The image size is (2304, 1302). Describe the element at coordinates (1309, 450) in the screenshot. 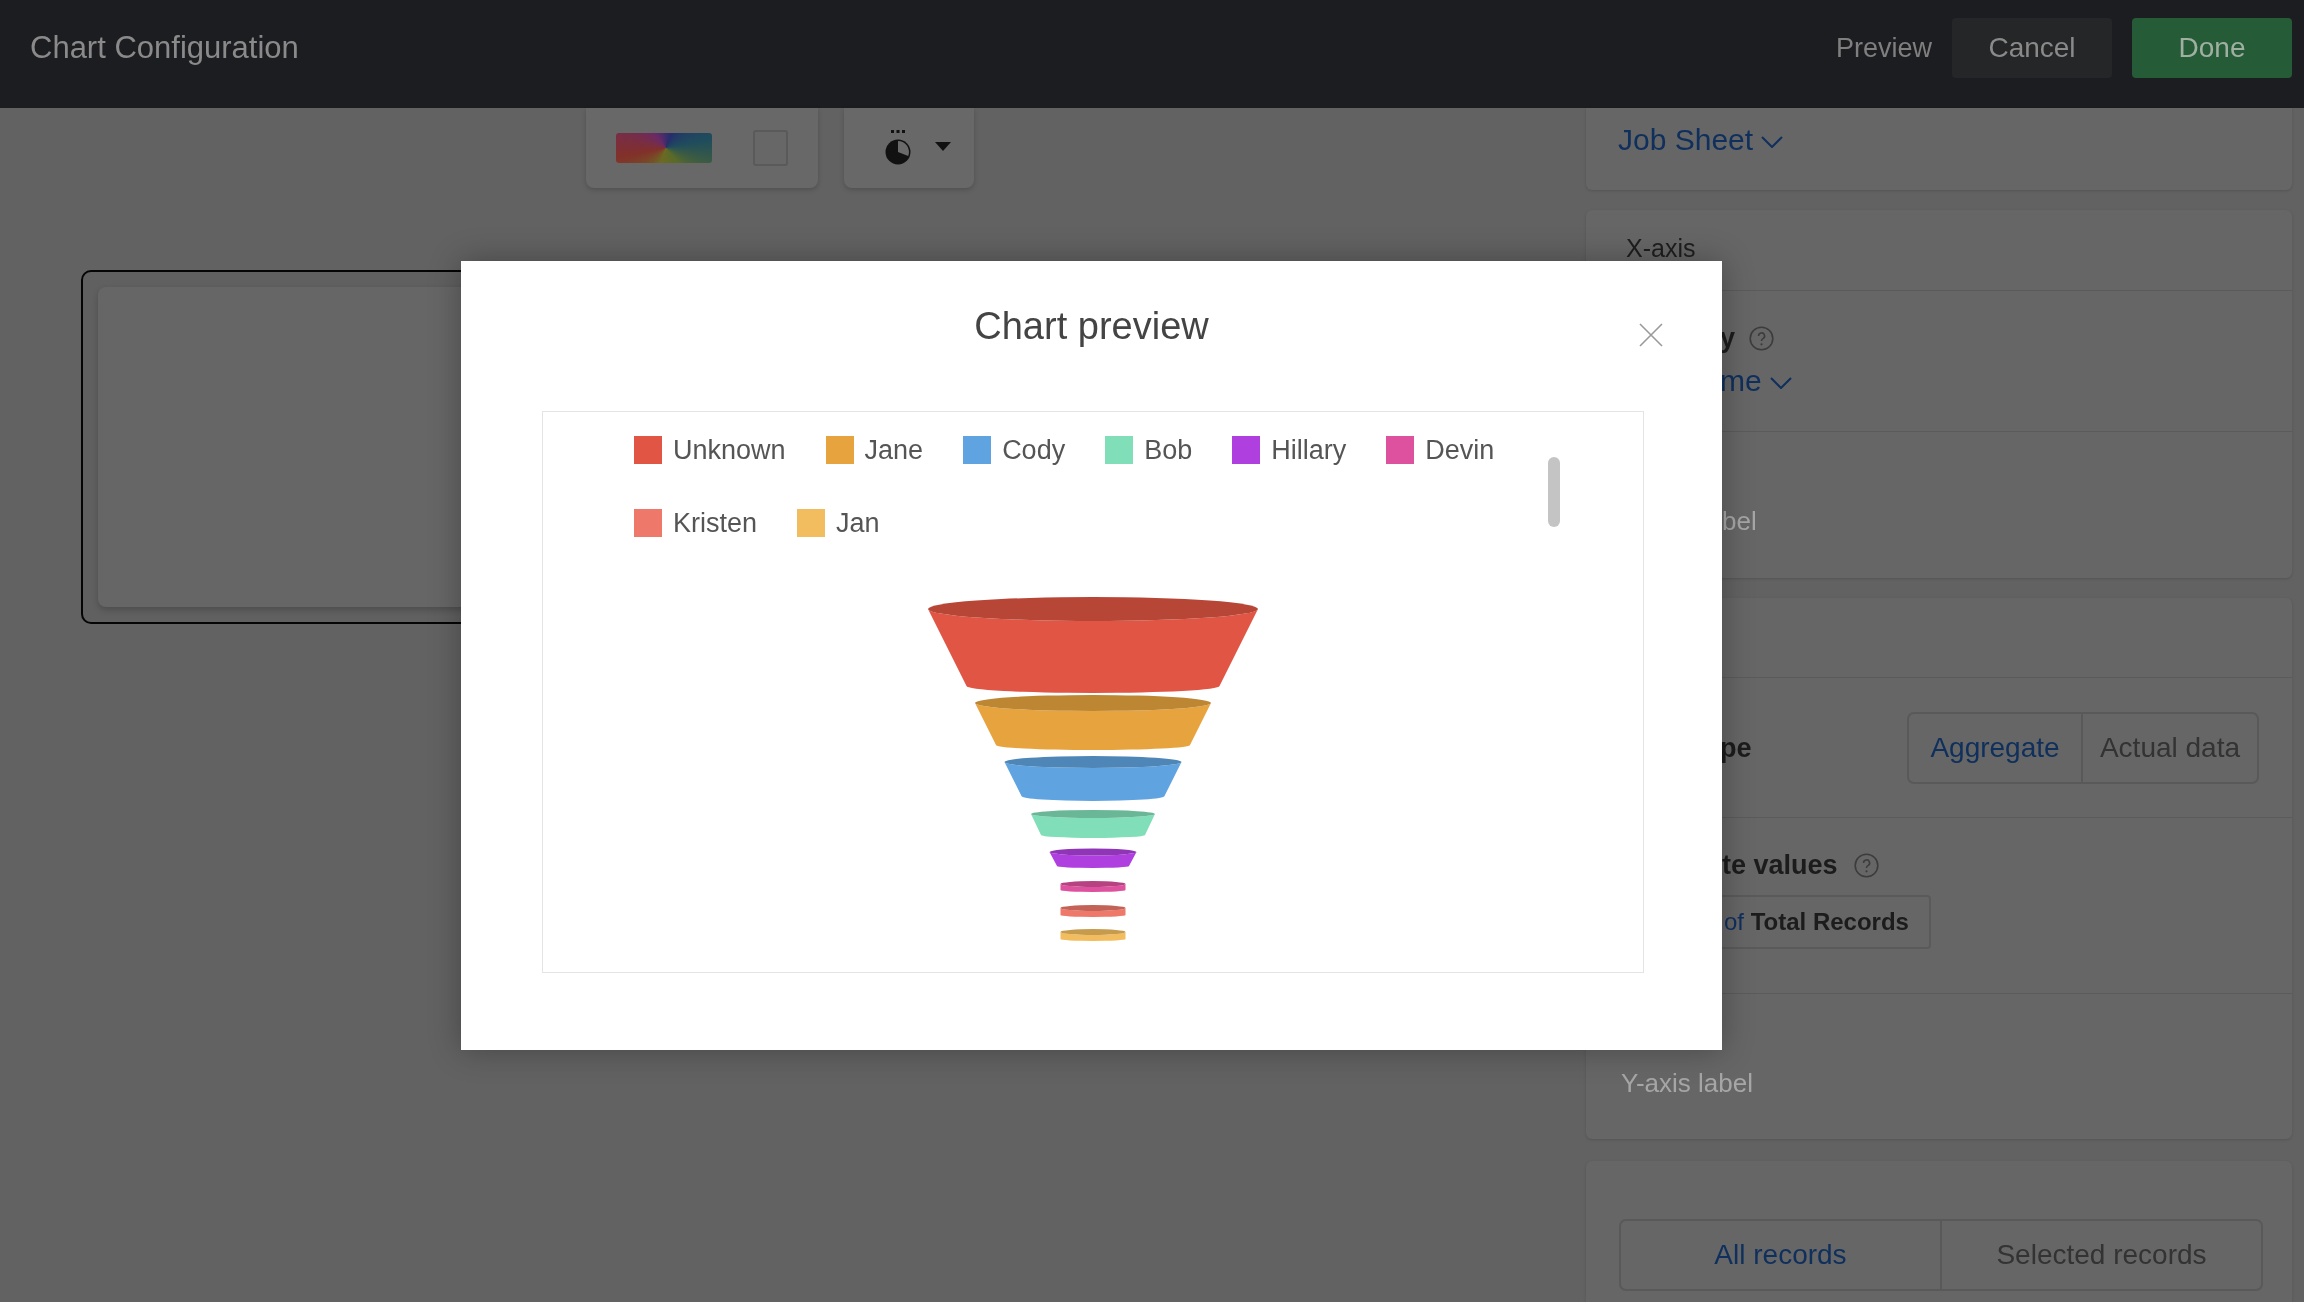

I see `legend-label: Hillary` at that location.